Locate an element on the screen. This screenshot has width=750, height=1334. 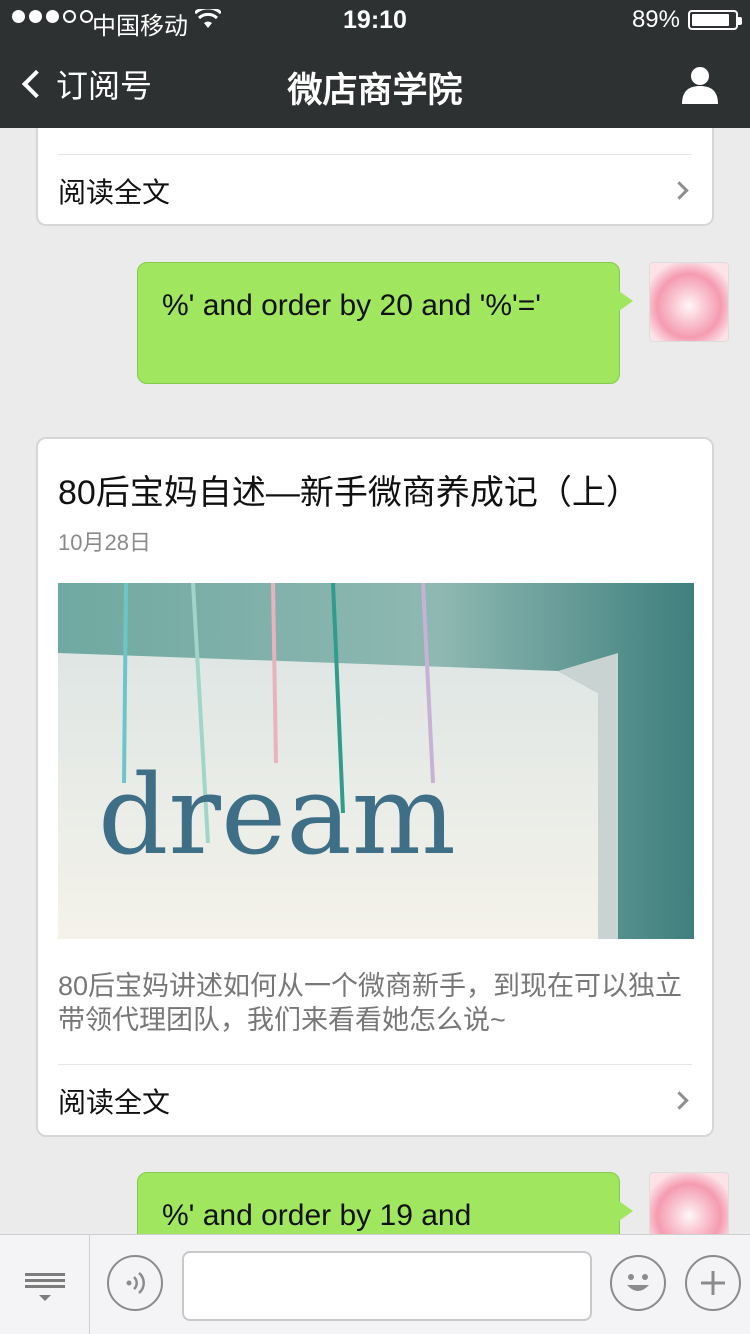
user-icon is located at coordinates (700, 84).